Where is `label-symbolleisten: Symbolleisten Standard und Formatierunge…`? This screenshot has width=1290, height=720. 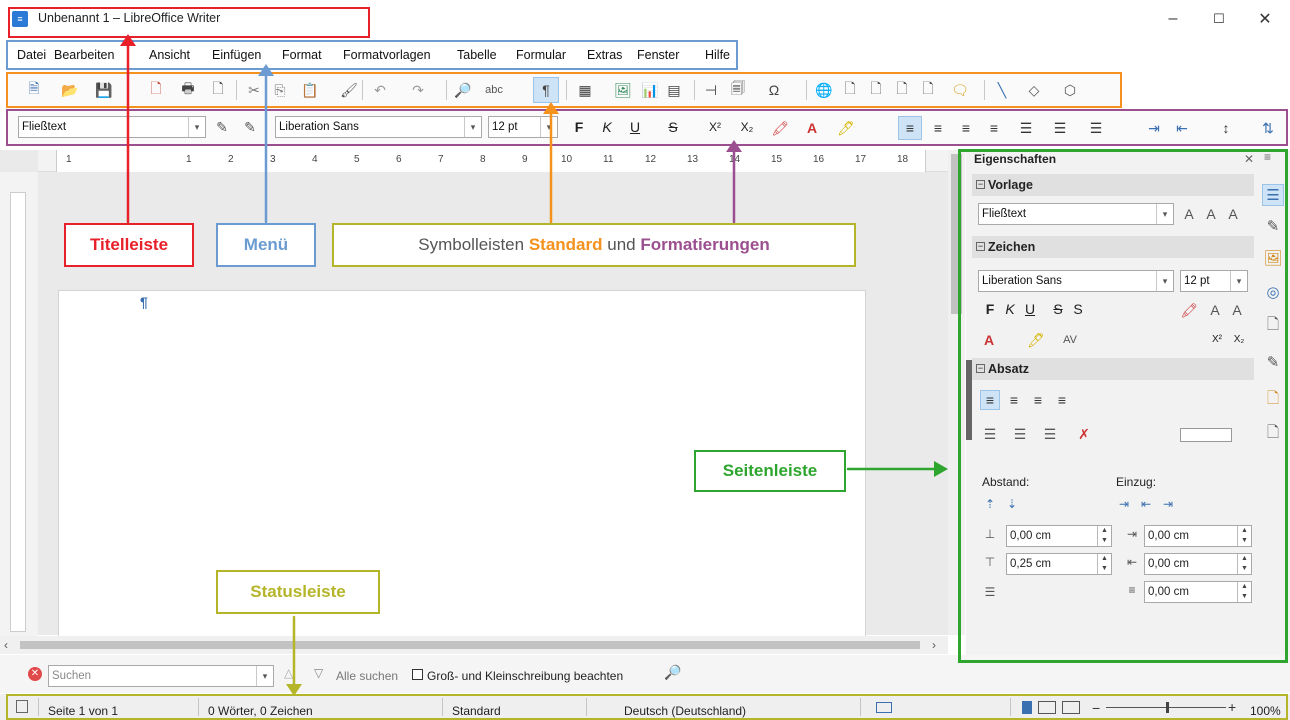 label-symbolleisten: Symbolleisten Standard und Formatierunge… is located at coordinates (594, 245).